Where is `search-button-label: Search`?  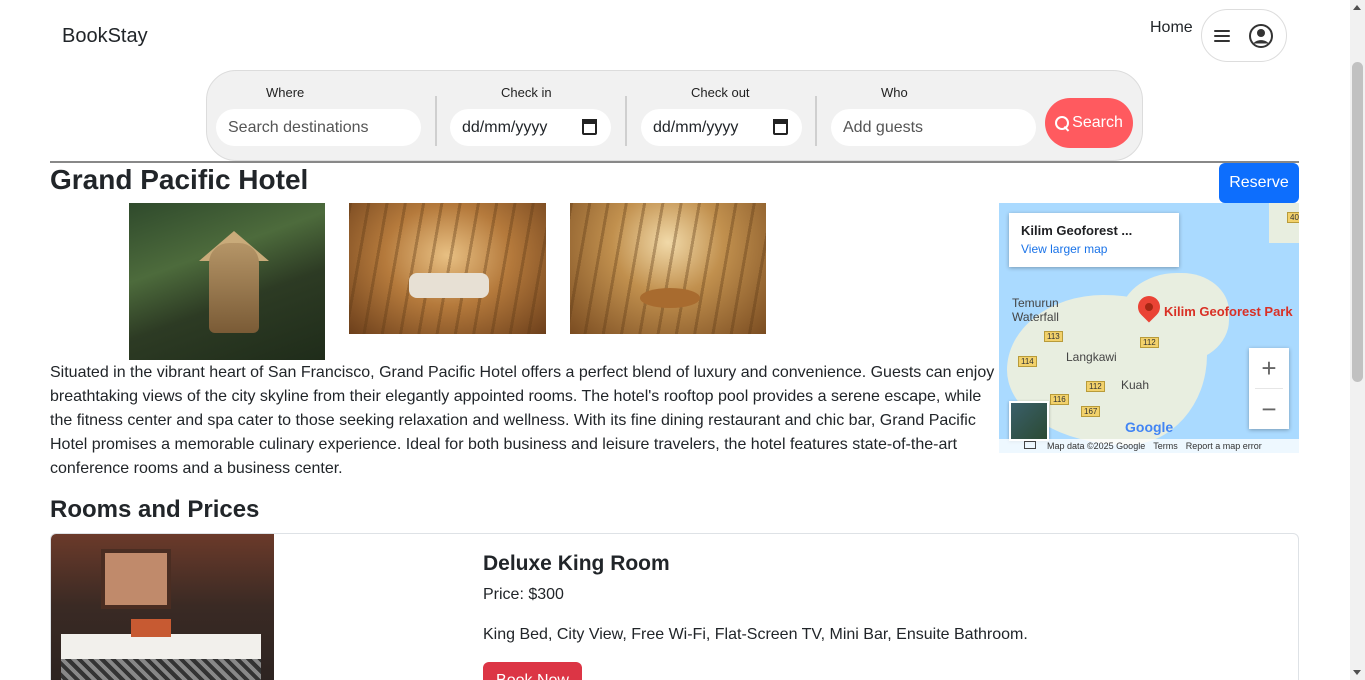
search-button-label: Search is located at coordinates (1097, 122).